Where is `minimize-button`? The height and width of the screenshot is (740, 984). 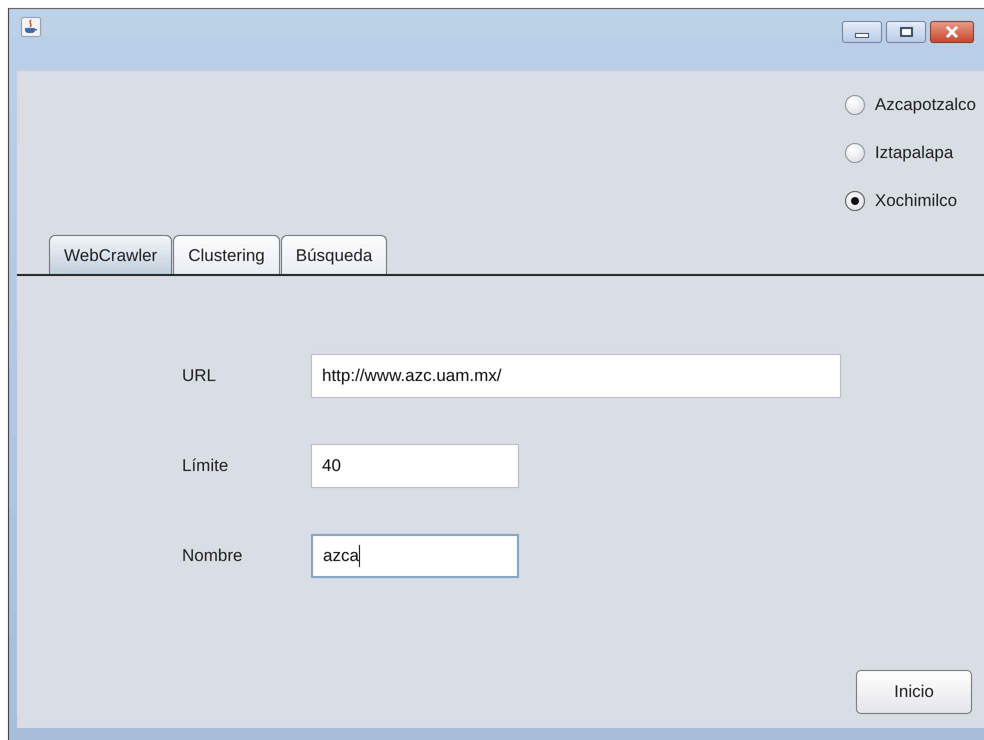 minimize-button is located at coordinates (862, 32).